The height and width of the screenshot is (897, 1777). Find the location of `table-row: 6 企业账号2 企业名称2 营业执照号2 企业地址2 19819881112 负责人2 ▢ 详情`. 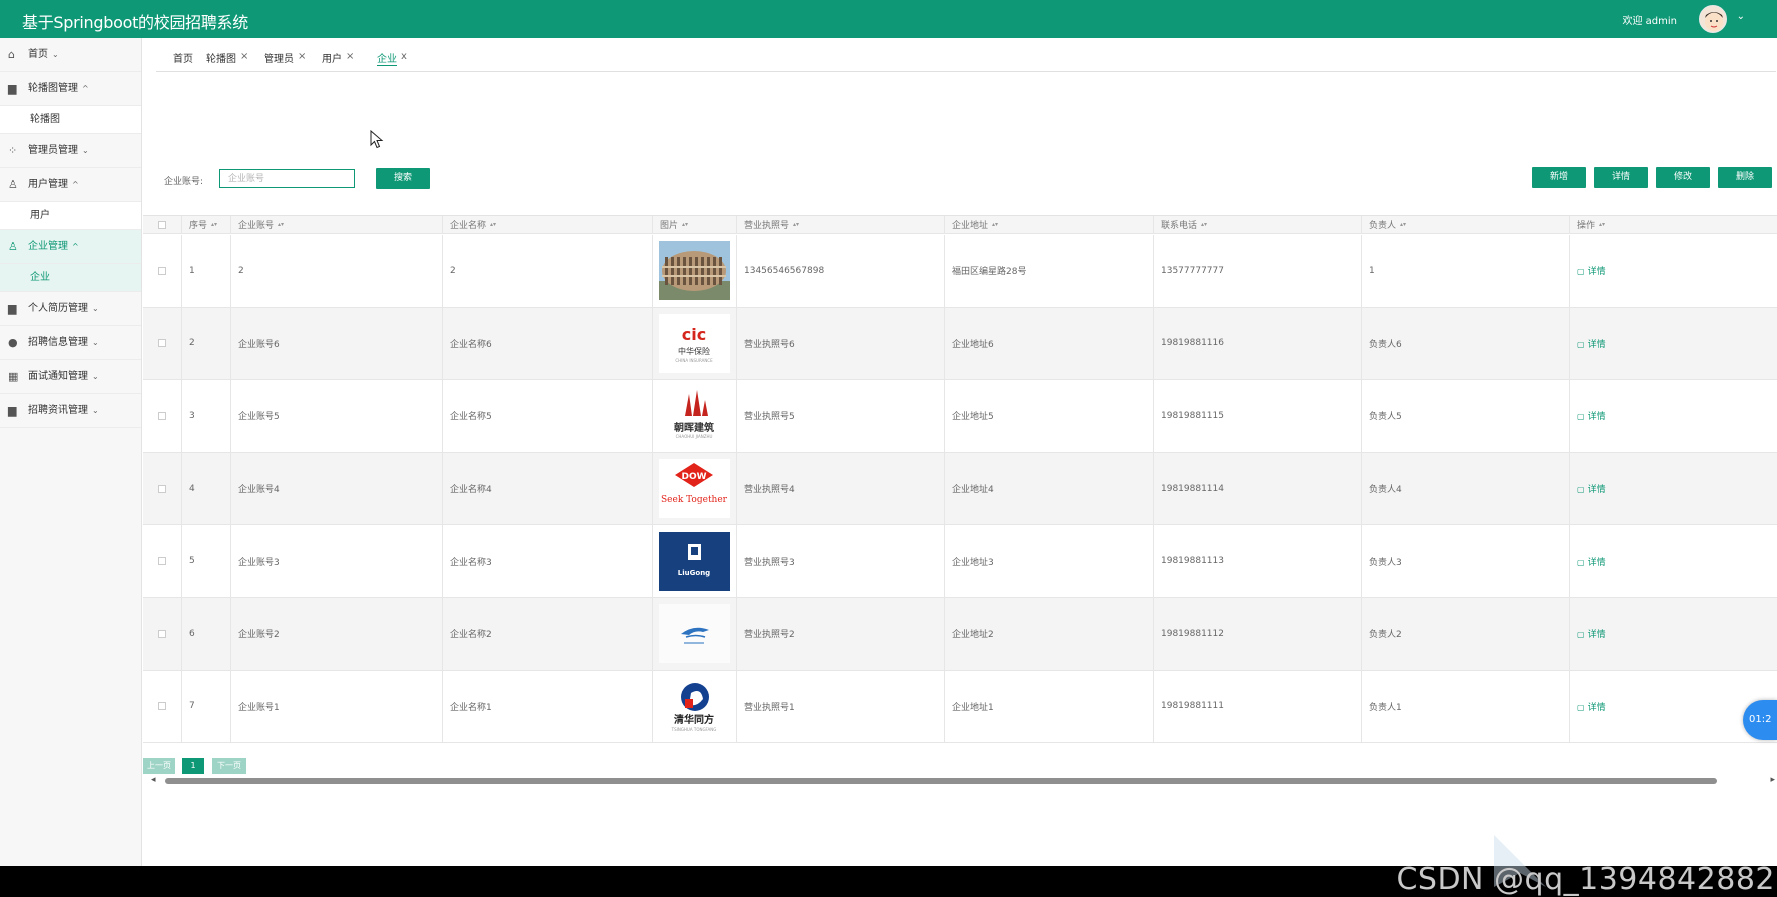

table-row: 6 企业账号2 企业名称2 营业执照号2 企业地址2 19819881112 负责人2 ▢ 详情 is located at coordinates (960, 634).